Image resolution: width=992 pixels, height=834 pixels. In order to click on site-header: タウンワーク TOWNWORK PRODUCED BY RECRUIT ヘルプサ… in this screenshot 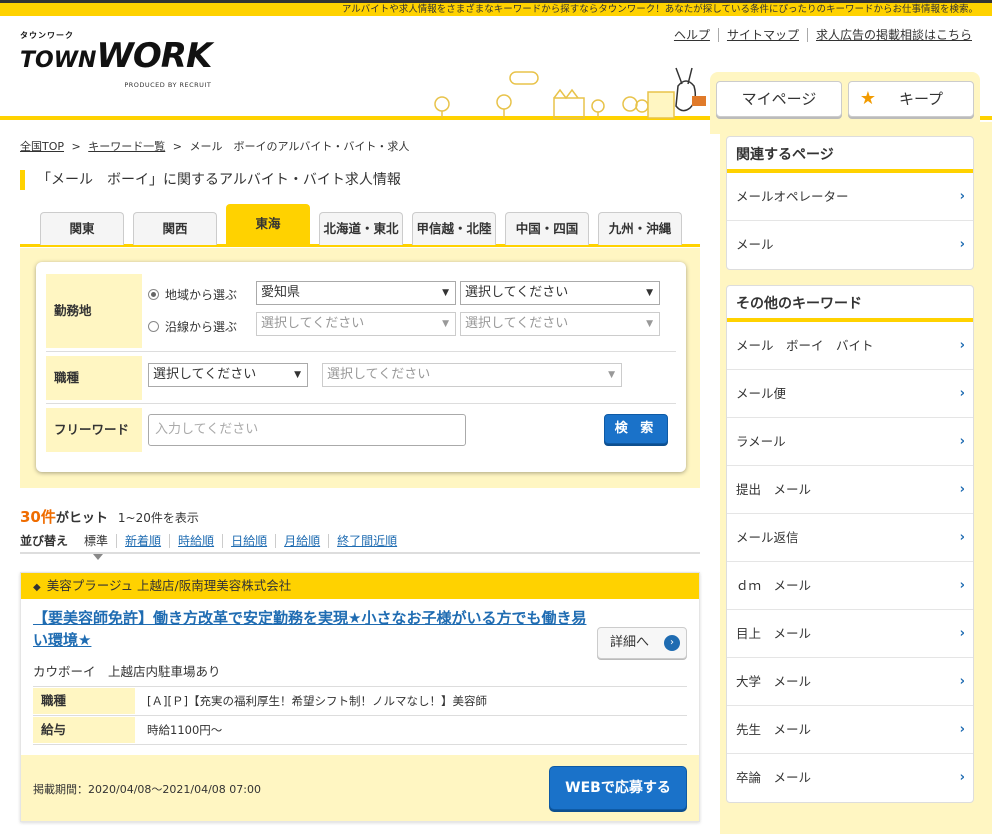, I will do `click(496, 75)`.